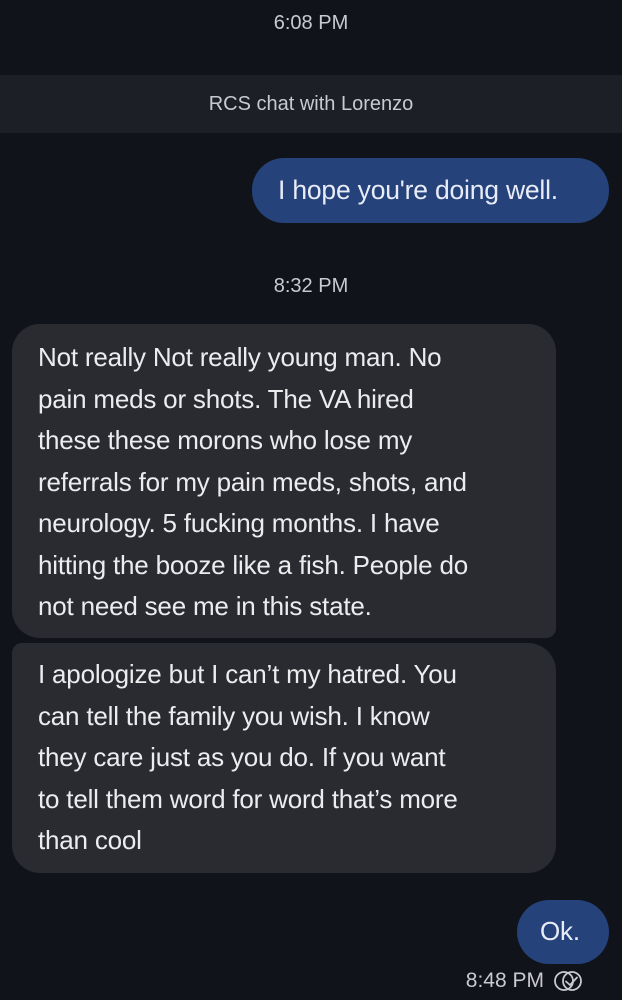 The height and width of the screenshot is (1000, 622). What do you see at coordinates (311, 286) in the screenshot?
I see `timestamp-middle: 8:32 PM` at bounding box center [311, 286].